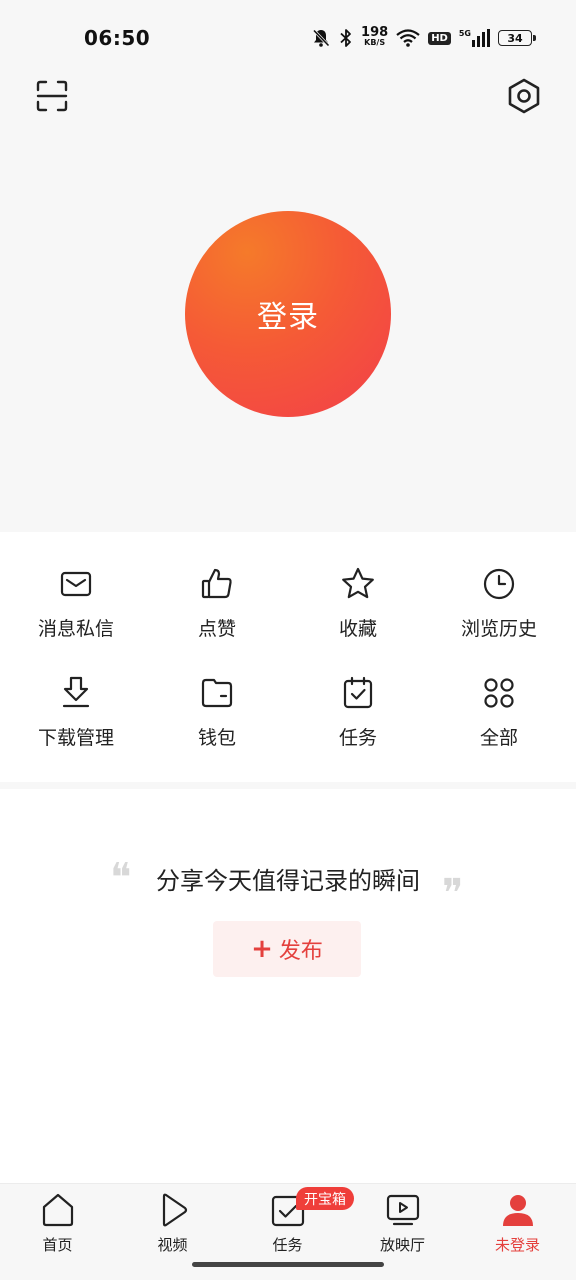 The height and width of the screenshot is (1280, 576). I want to click on wallet-icon, so click(217, 693).